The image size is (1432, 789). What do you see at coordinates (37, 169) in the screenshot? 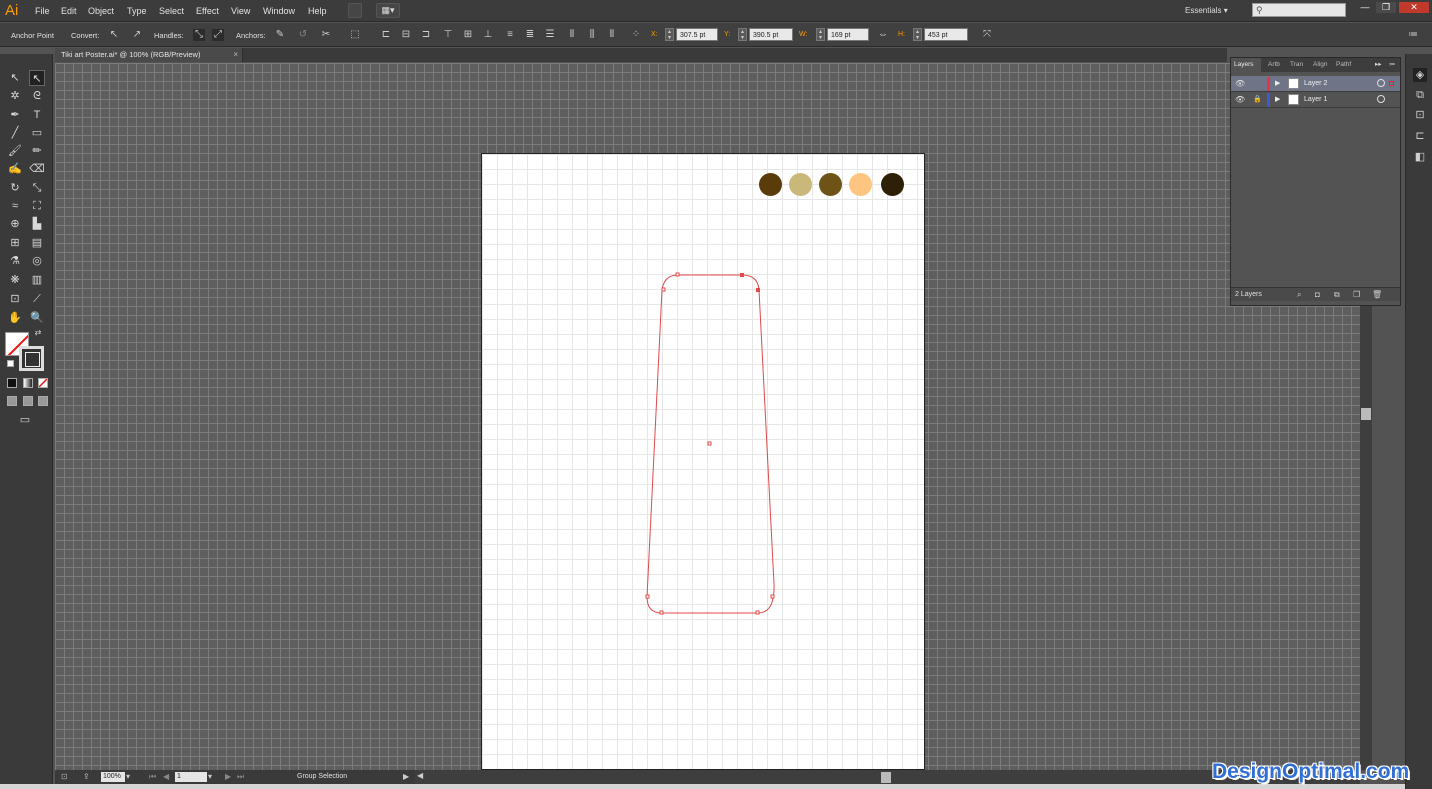
I see `eraser-tool-icon: ⌫` at bounding box center [37, 169].